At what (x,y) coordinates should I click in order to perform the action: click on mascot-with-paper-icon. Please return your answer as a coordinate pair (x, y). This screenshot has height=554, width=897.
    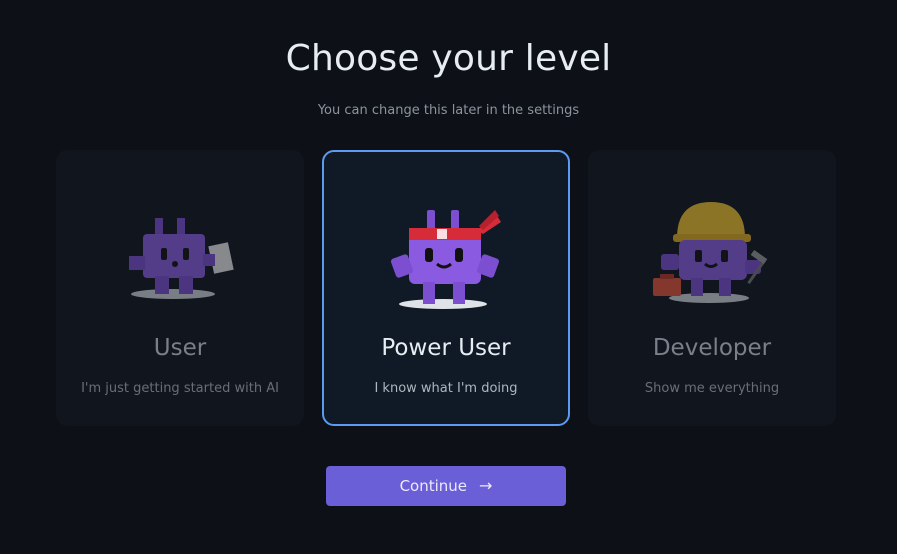
    Looking at the image, I should click on (180, 258).